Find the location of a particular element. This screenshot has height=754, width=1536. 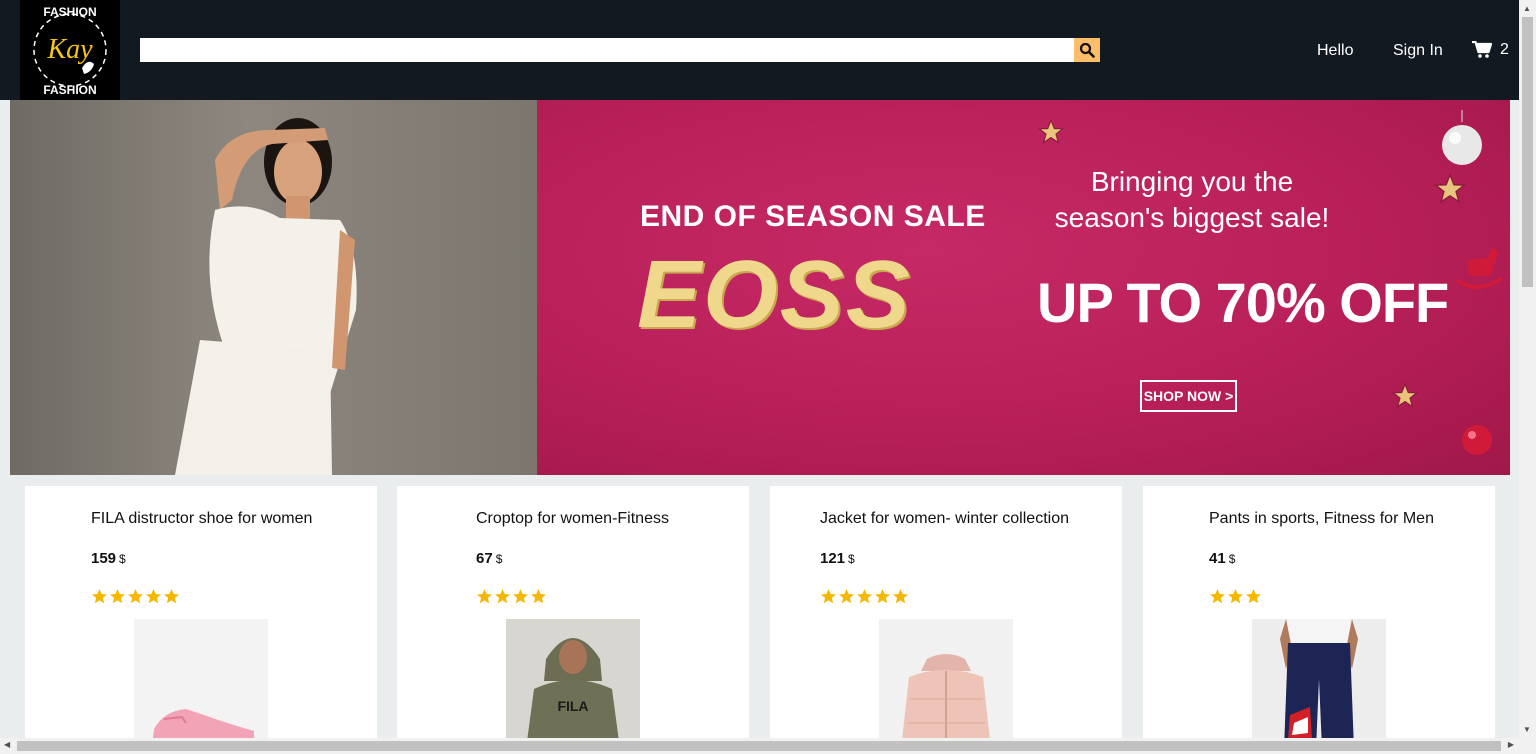

scroll-right-icon: ▶ is located at coordinates (1511, 744).